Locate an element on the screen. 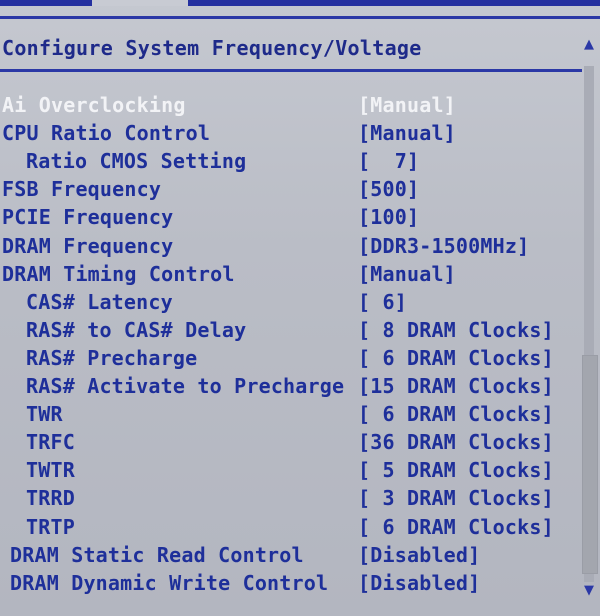 The height and width of the screenshot is (616, 600). setting-row: PCIE Frequency [100] is located at coordinates (290, 219).